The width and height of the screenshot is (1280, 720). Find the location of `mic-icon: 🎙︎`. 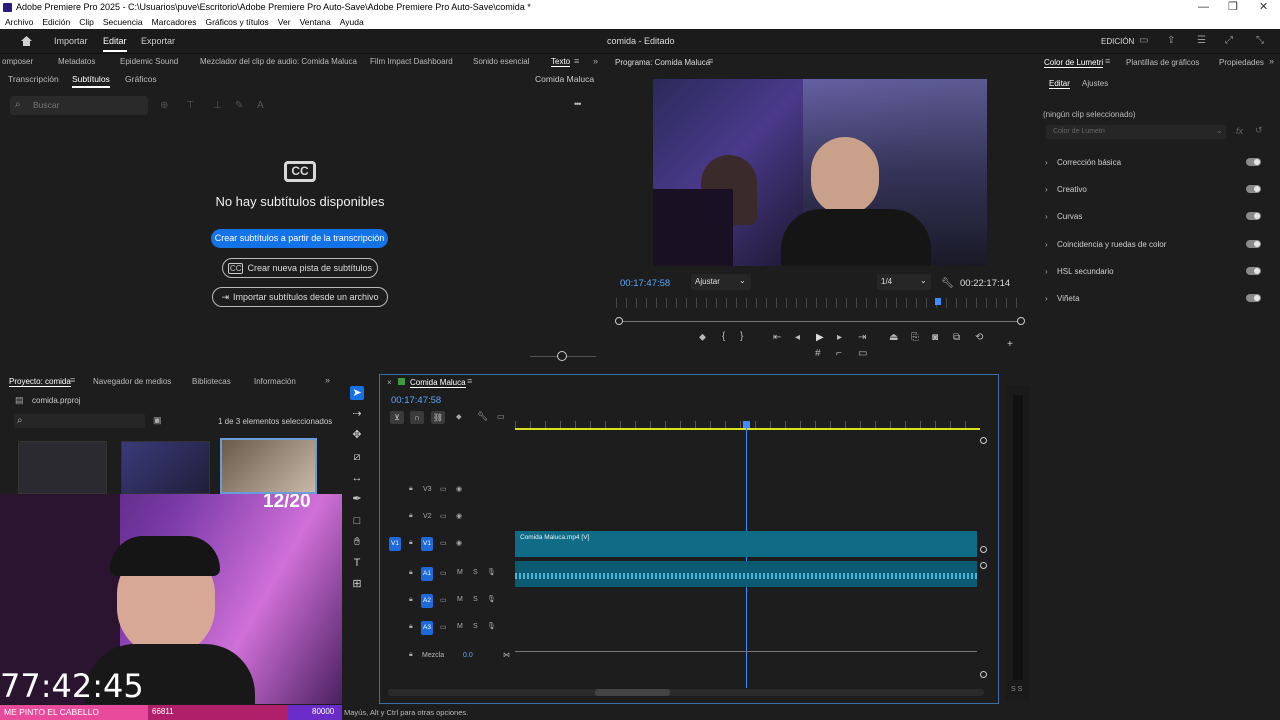

mic-icon: 🎙︎ is located at coordinates (491, 572).